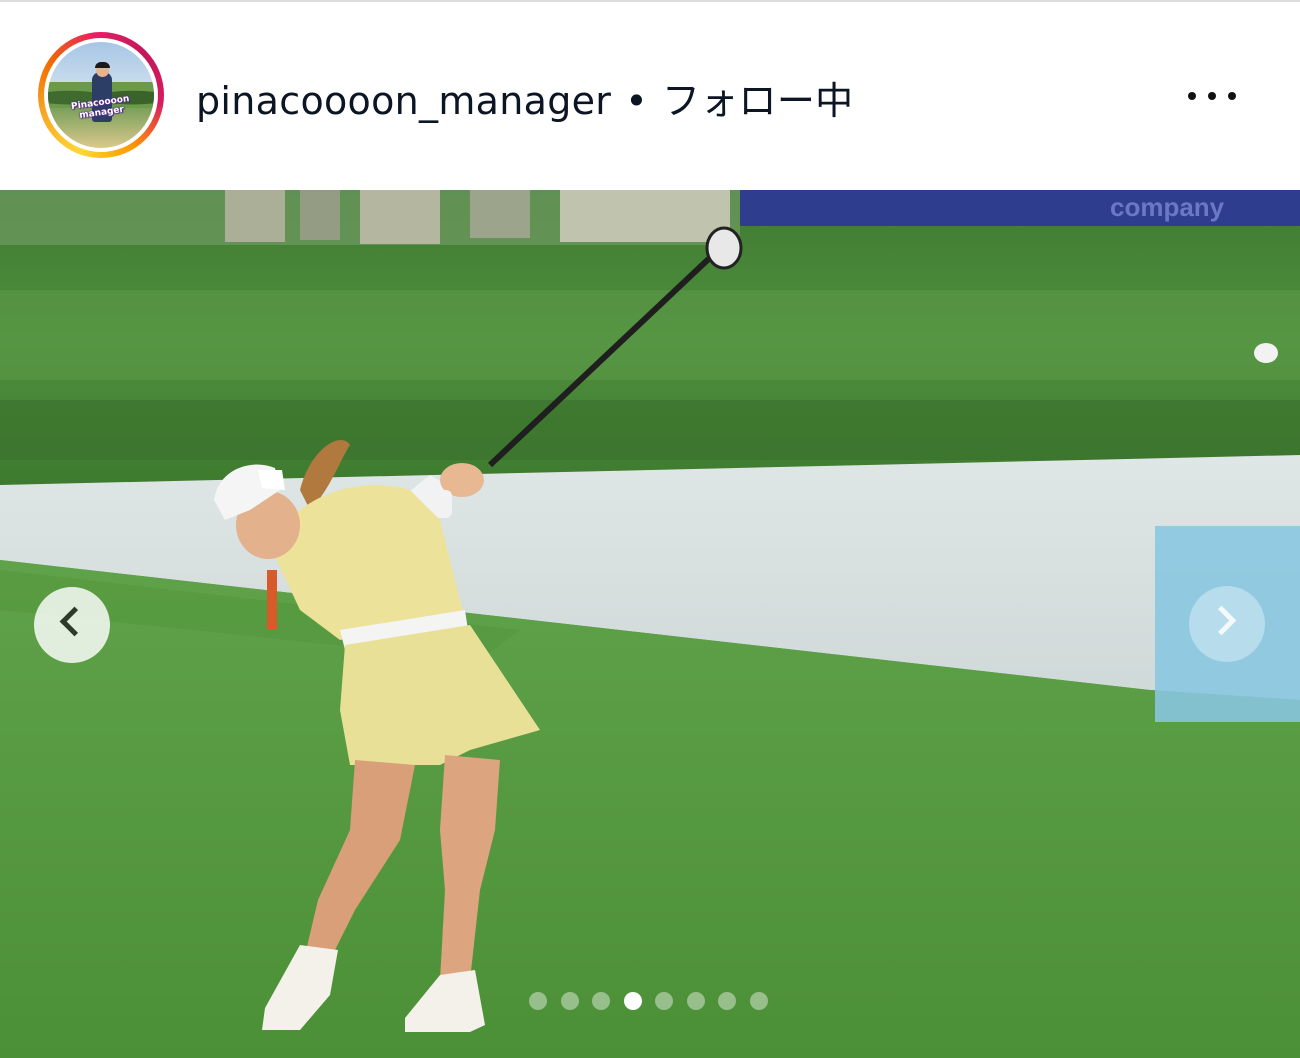 Image resolution: width=1300 pixels, height=1058 pixels. I want to click on username-link: pinacoooon_manager, so click(403, 101).